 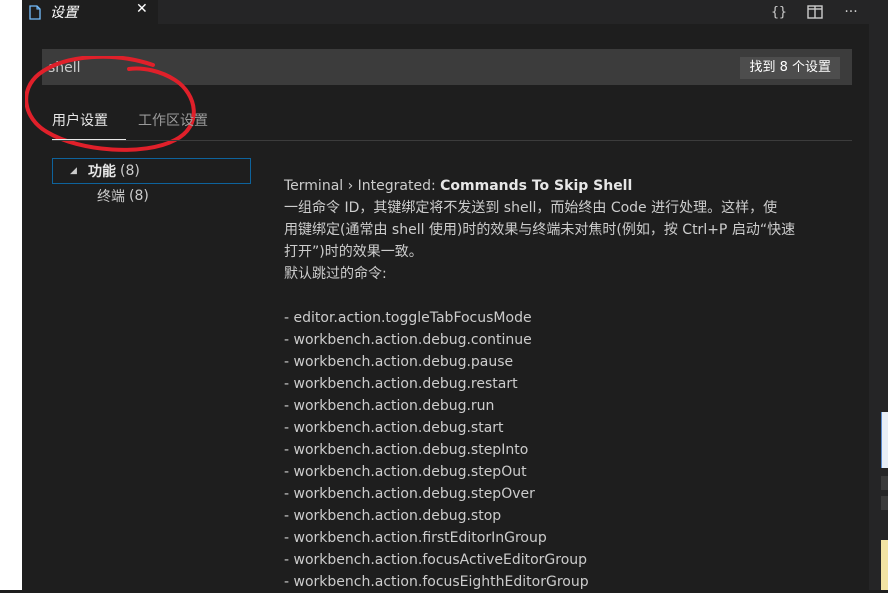 What do you see at coordinates (401, 384) in the screenshot?
I see `default-command-item: - workbench.action.debug.restart` at bounding box center [401, 384].